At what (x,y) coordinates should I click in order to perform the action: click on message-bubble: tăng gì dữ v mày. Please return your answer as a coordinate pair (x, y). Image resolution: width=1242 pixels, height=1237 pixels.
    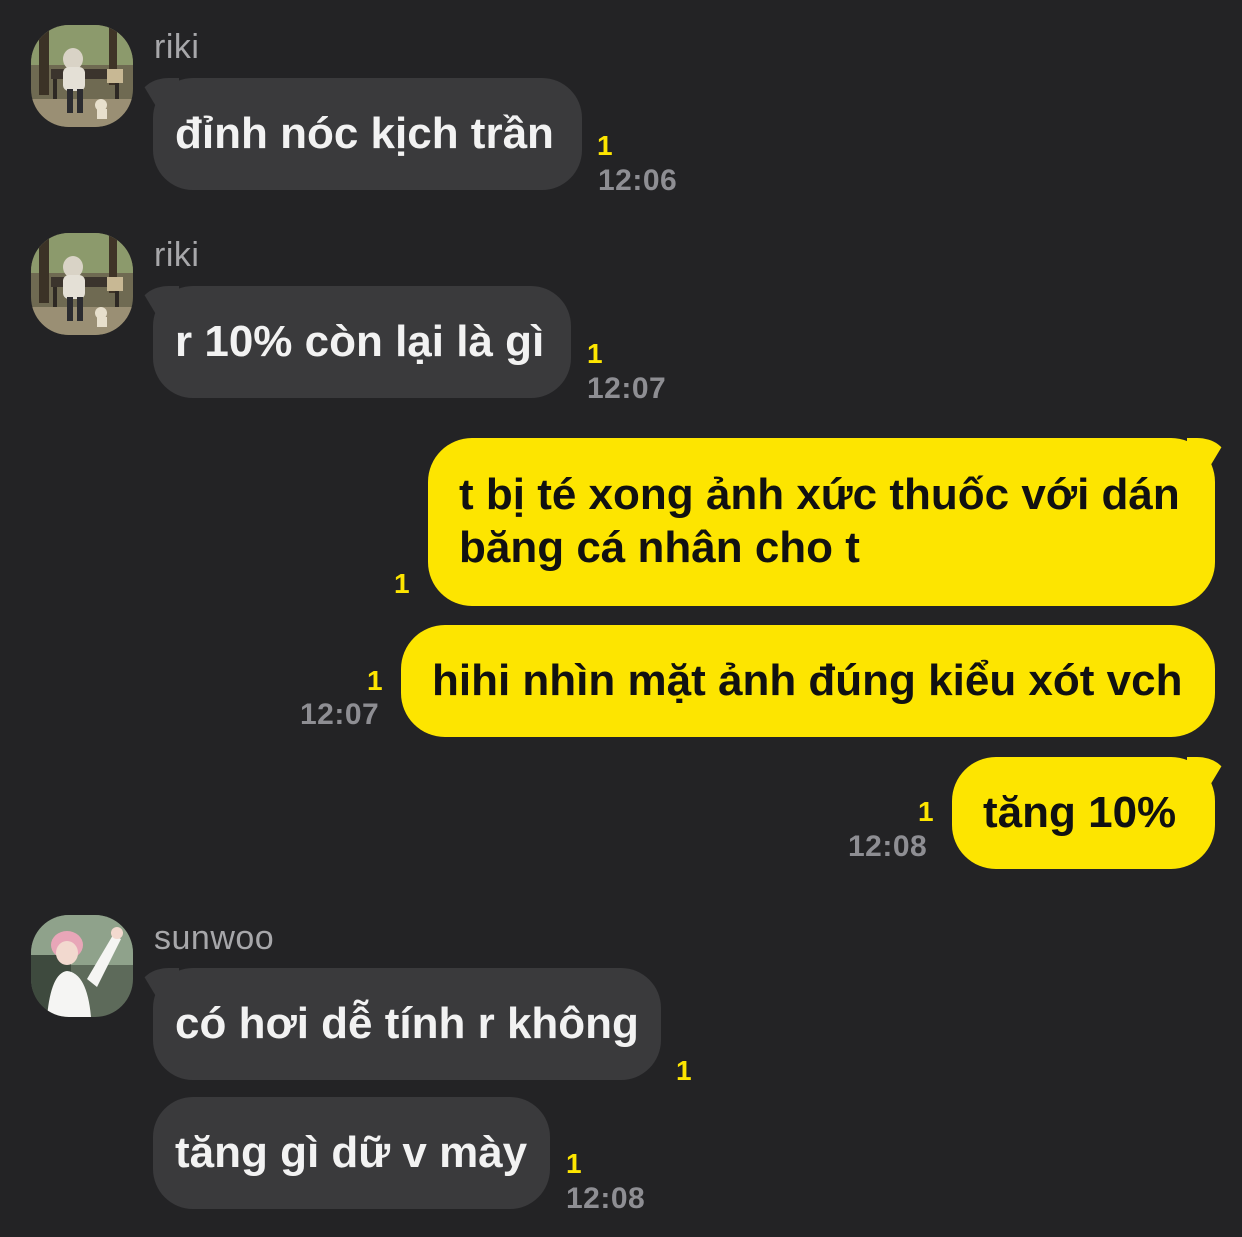
    Looking at the image, I should click on (351, 1153).